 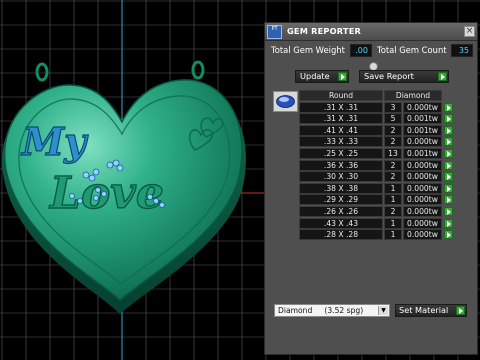 What do you see at coordinates (341, 153) in the screenshot?
I see `row-size: .25 X .25` at bounding box center [341, 153].